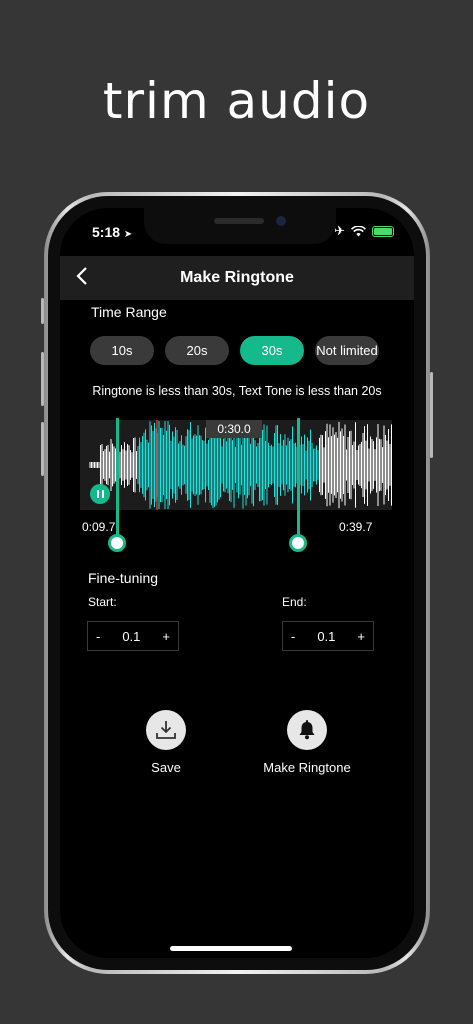 This screenshot has width=473, height=1024. I want to click on start-handle-line, so click(117, 480).